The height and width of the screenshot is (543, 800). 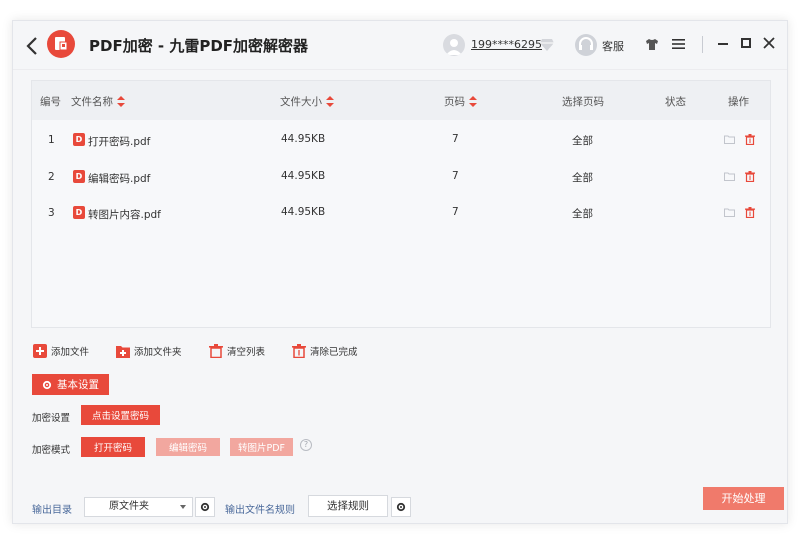 I want to click on output-dir-label: 输出目录, so click(x=52, y=510).